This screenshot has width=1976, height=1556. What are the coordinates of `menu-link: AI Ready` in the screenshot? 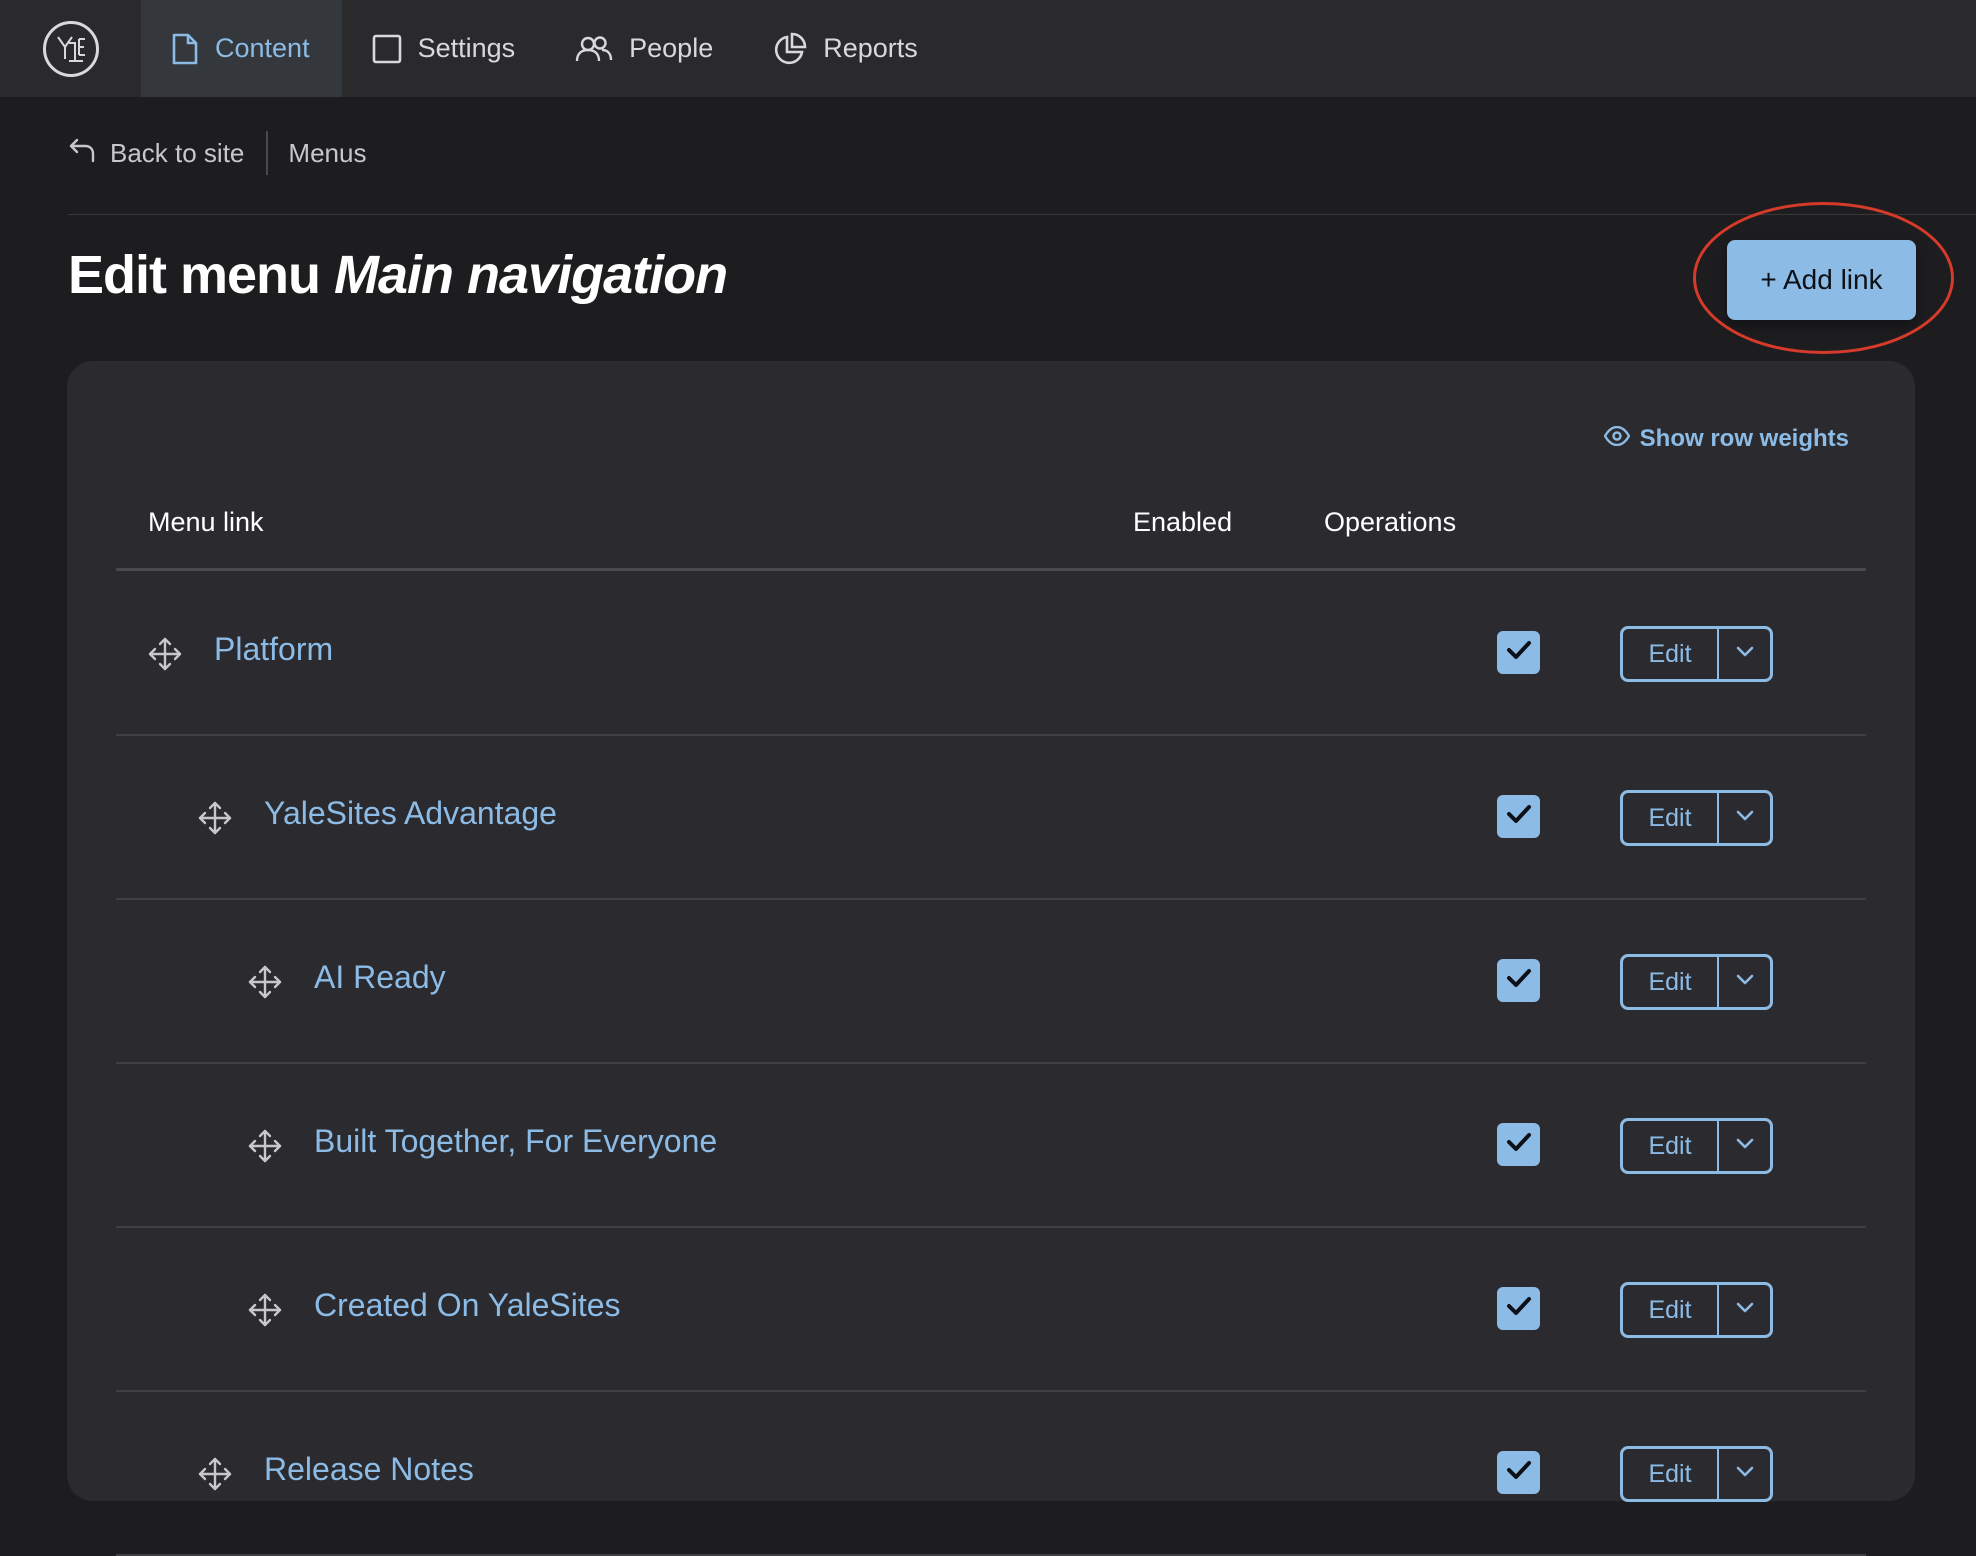 It's located at (380, 977).